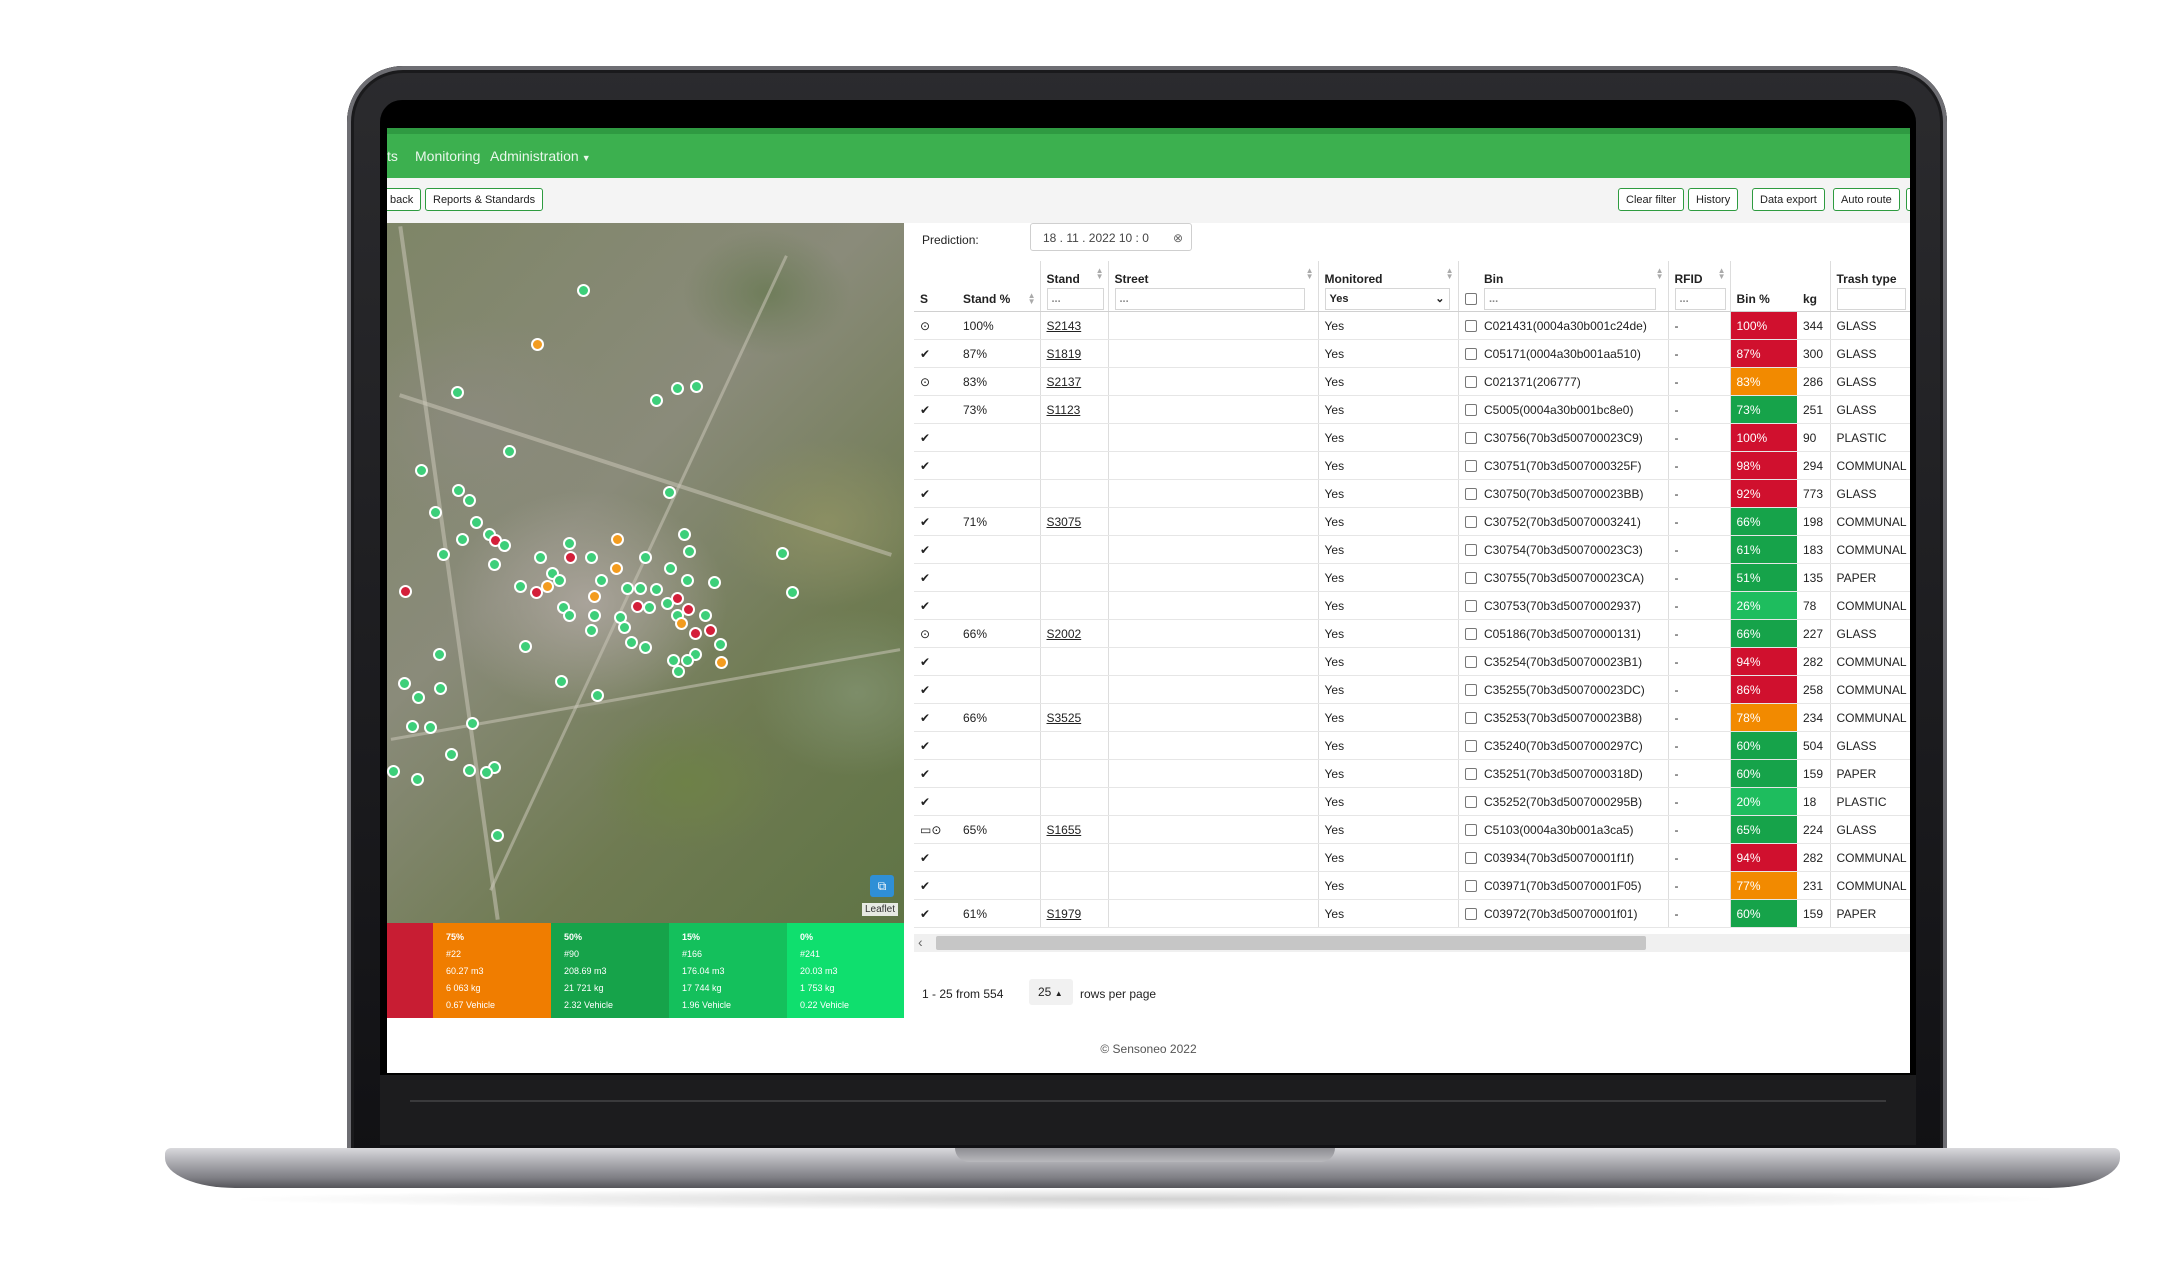 The width and height of the screenshot is (2164, 1264). Describe the element at coordinates (1064, 410) in the screenshot. I see `stand-link: S1123` at that location.